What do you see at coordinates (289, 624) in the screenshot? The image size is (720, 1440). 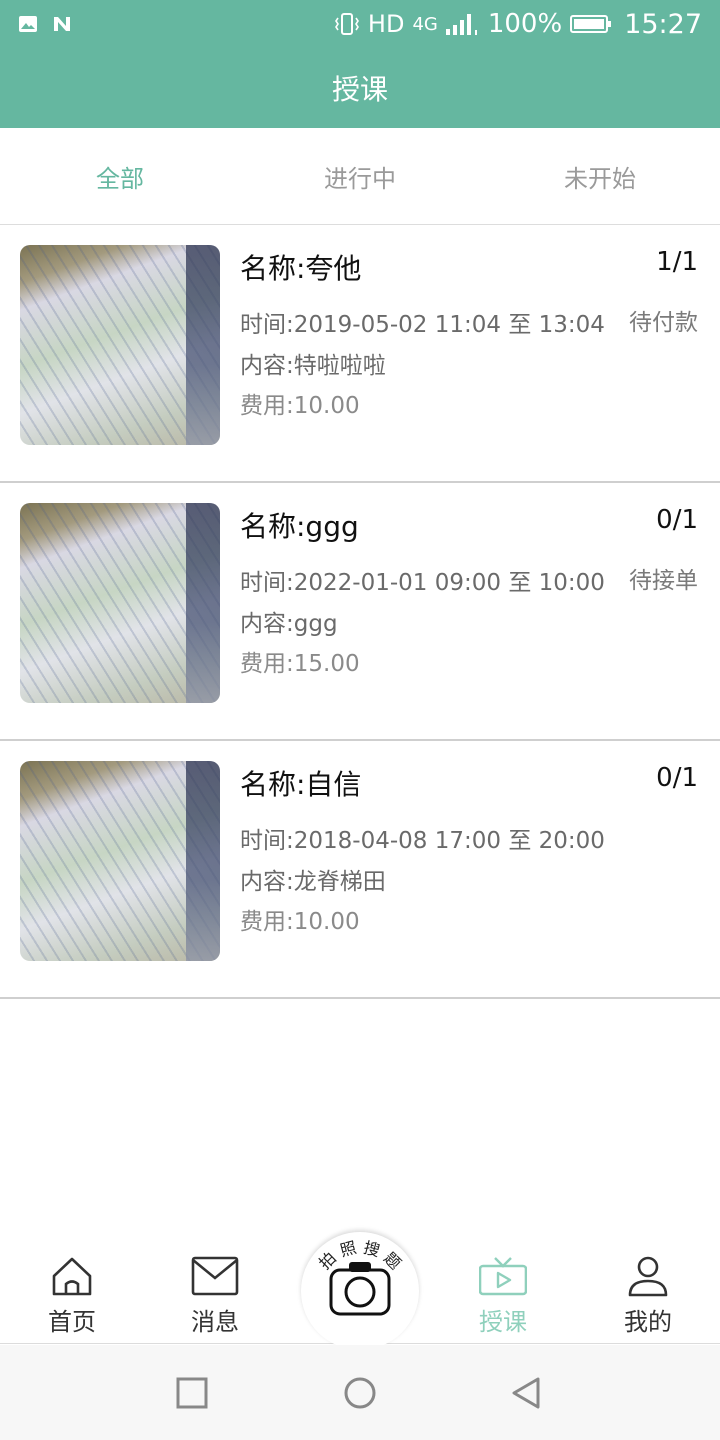 I see `course-content: 内容:ggg` at bounding box center [289, 624].